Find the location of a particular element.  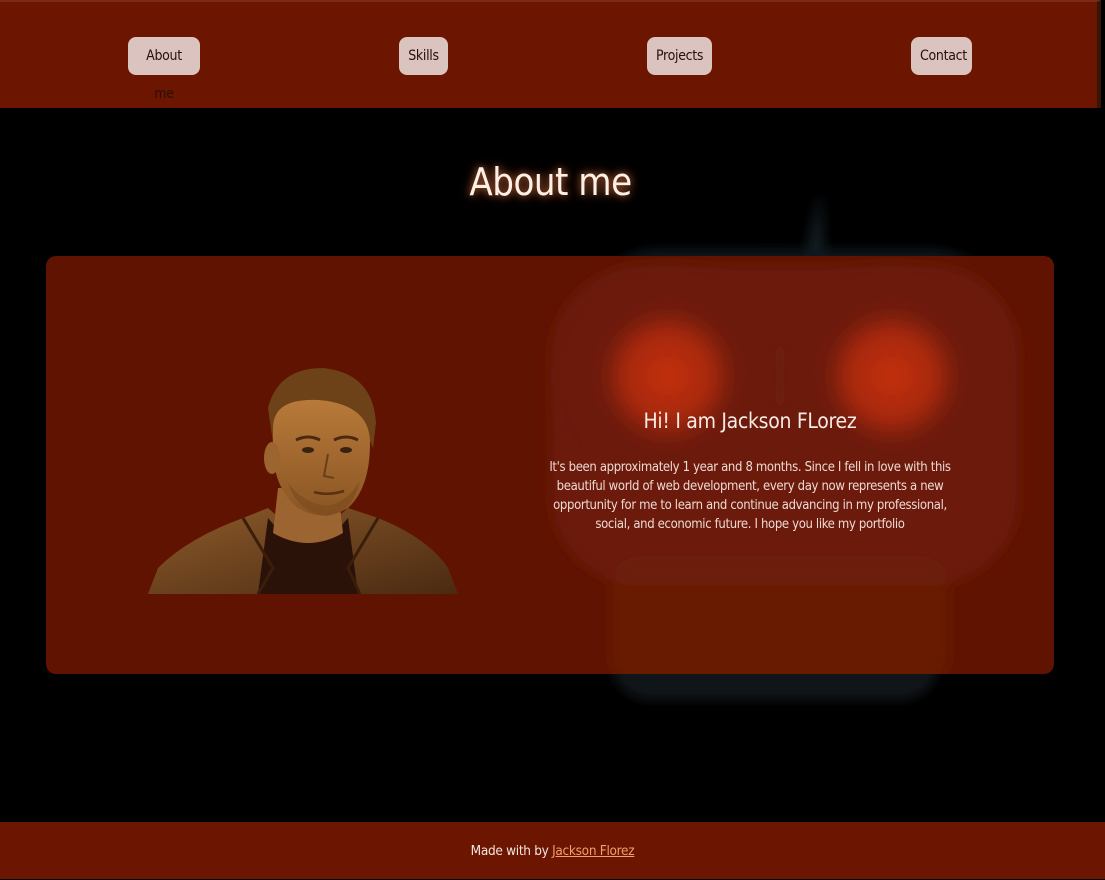

footer: Made with by Jackson Florez is located at coordinates (552, 850).